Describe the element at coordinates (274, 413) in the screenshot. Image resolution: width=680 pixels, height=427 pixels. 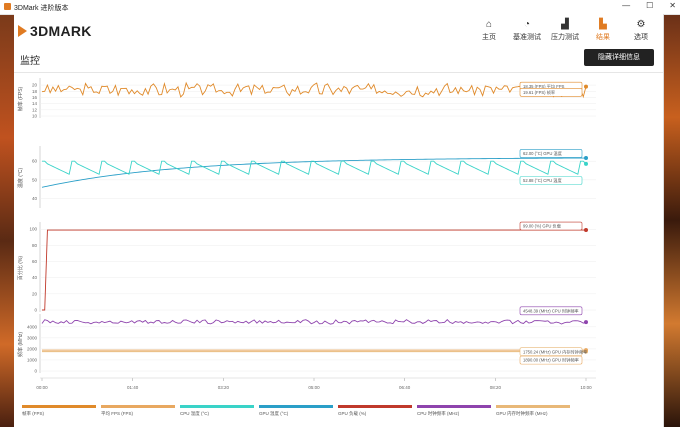
I see `legend-label: GPU 温度 (°C)` at that location.